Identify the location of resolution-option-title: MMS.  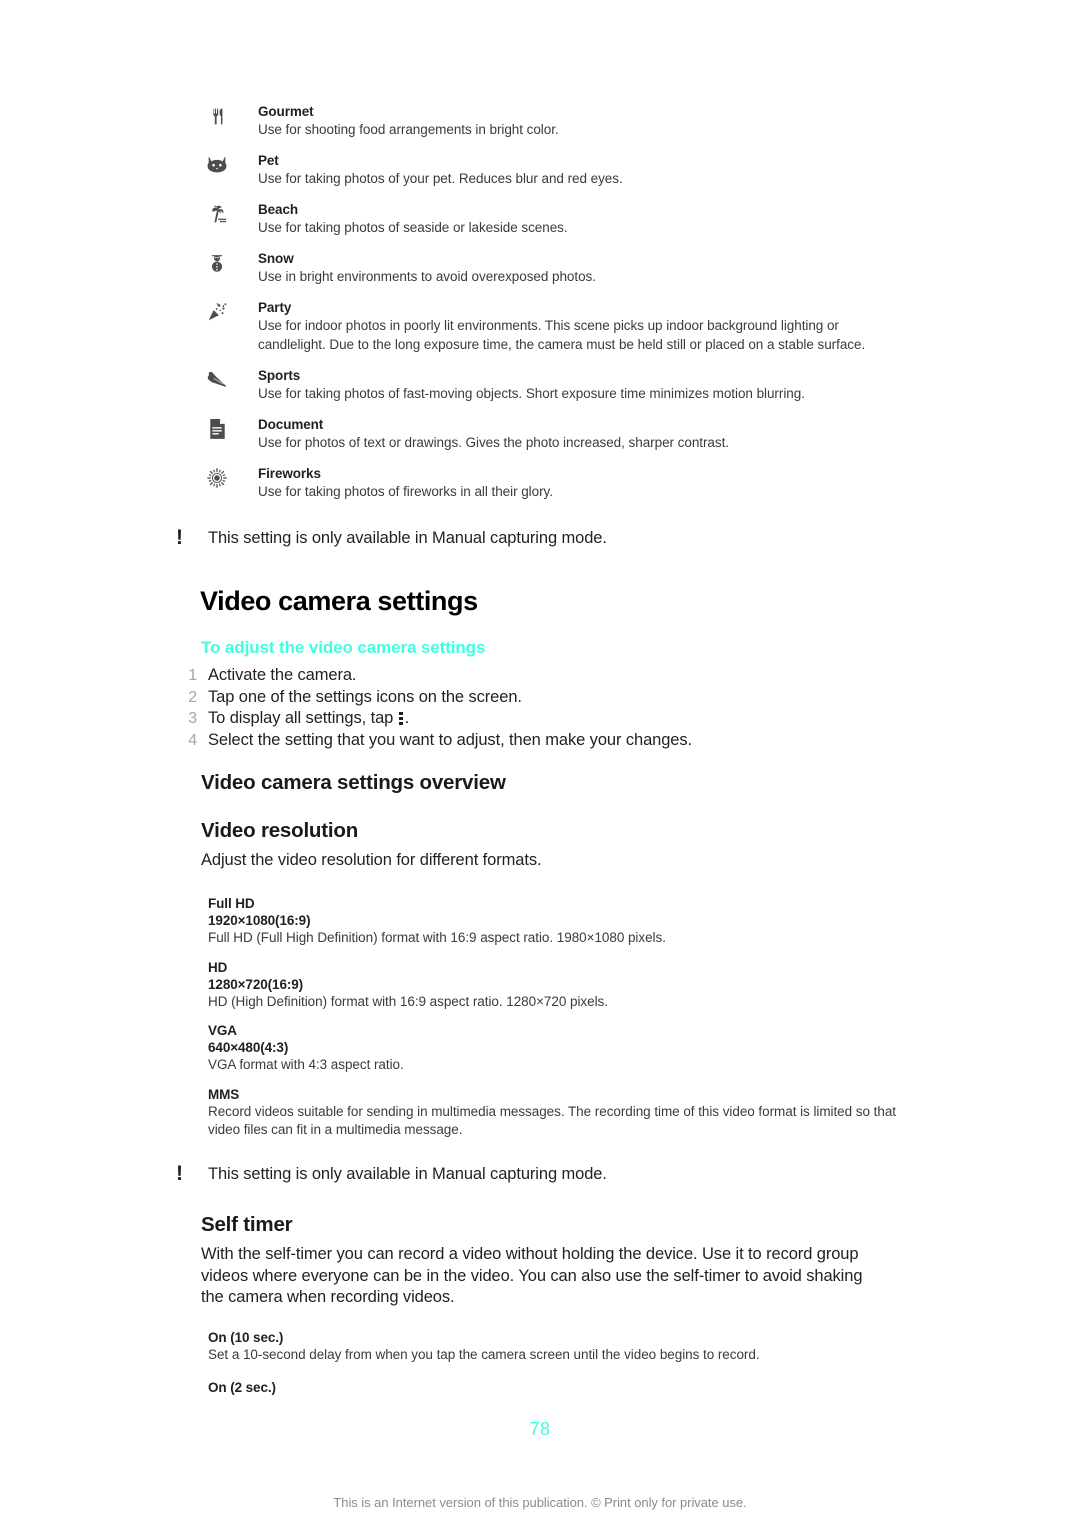
(224, 1094).